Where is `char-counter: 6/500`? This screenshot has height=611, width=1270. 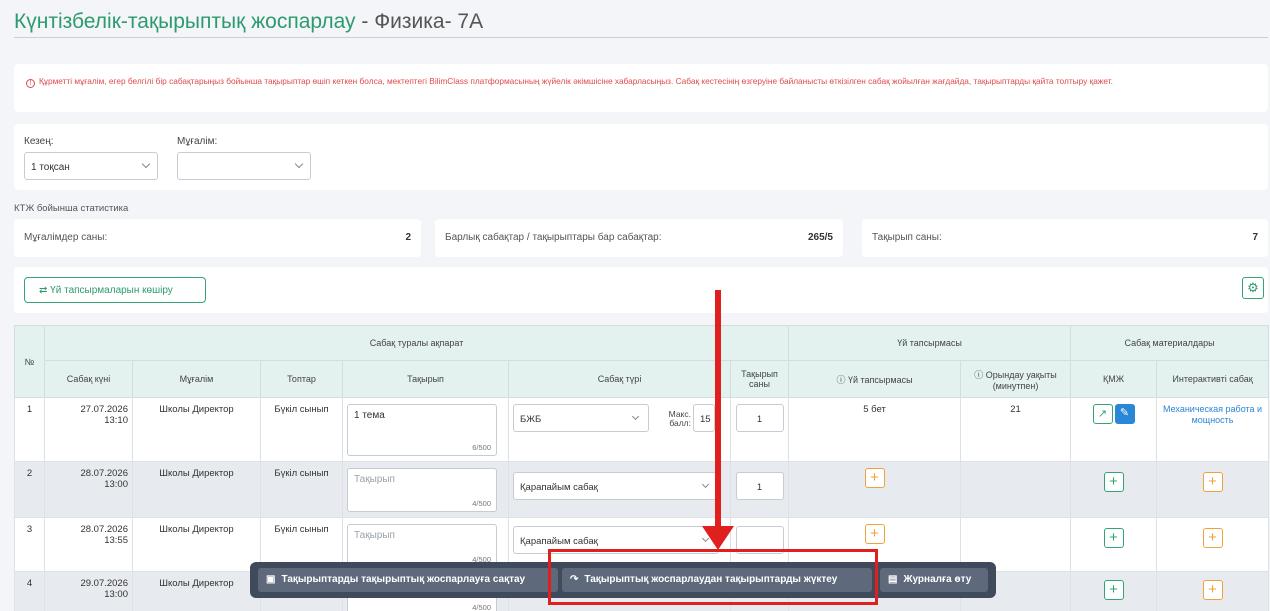
char-counter: 6/500 is located at coordinates (481, 447).